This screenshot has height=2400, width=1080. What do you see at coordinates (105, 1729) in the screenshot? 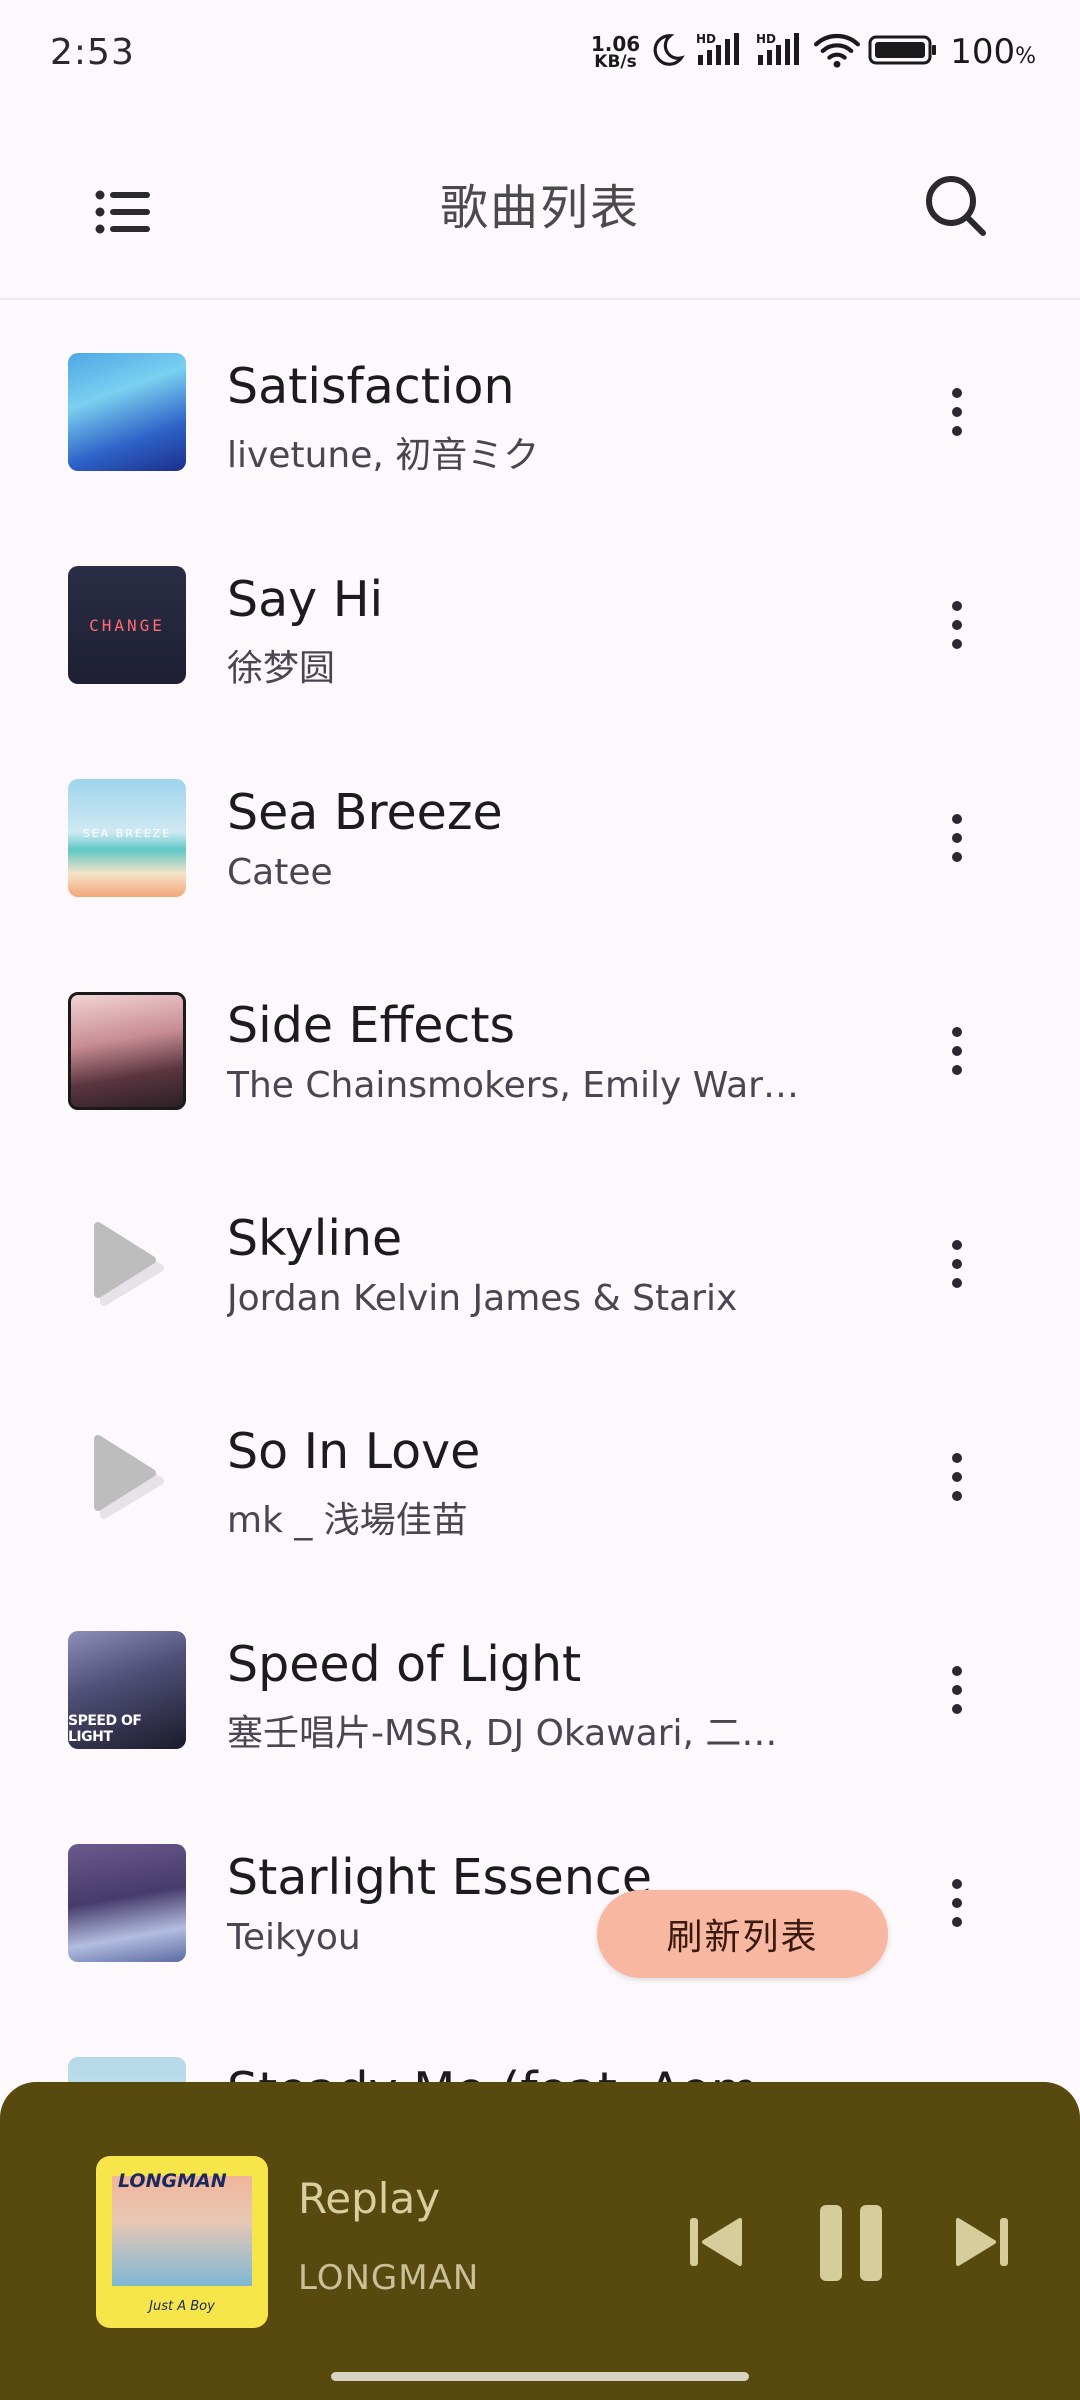
I see `album-art-text: SPEED OF LIGHT` at bounding box center [105, 1729].